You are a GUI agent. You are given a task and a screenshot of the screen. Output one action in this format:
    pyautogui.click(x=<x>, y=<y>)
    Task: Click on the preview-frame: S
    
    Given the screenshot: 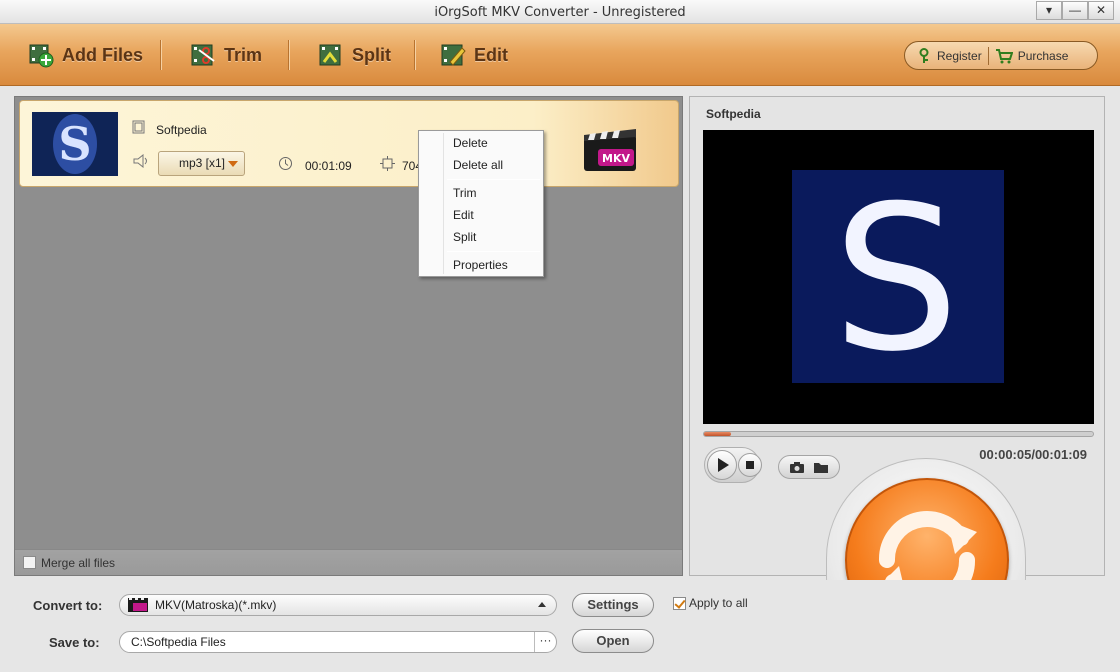 What is the action you would take?
    pyautogui.click(x=898, y=276)
    